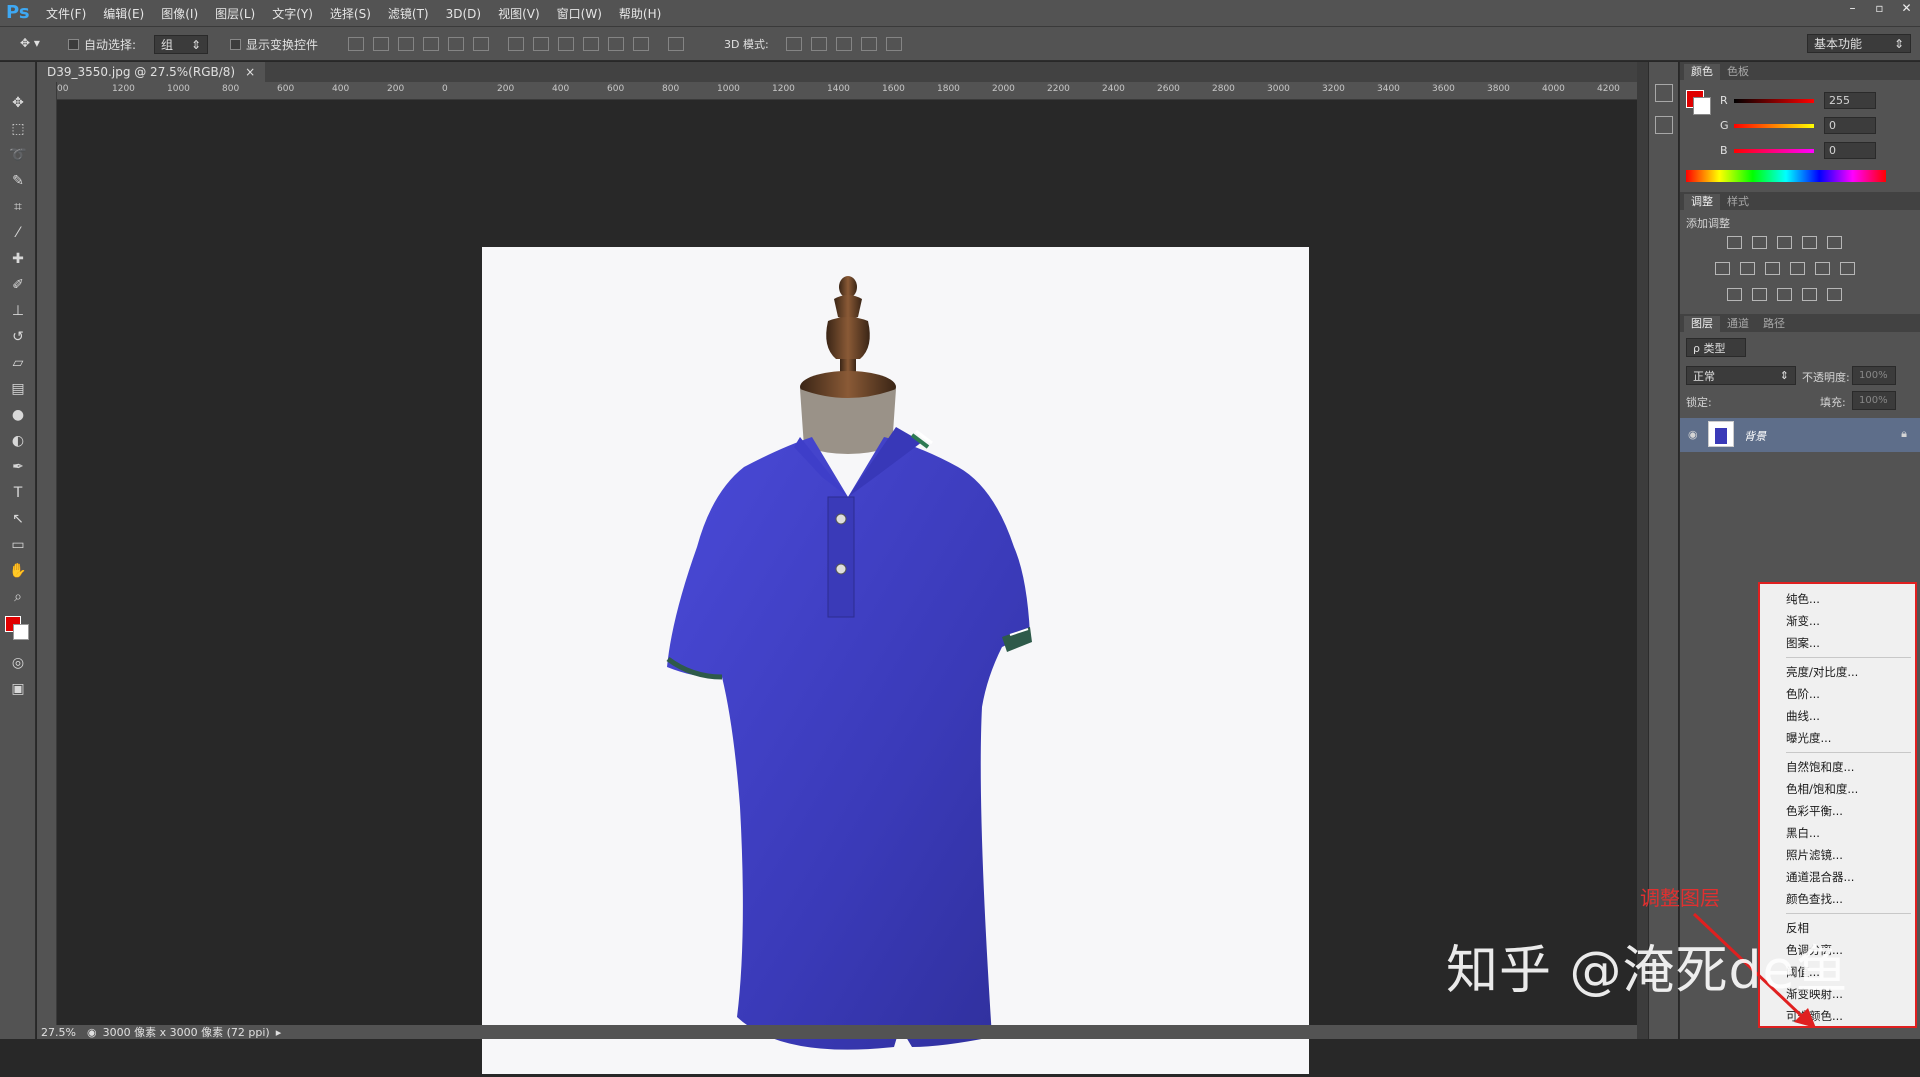  Describe the element at coordinates (18, 415) in the screenshot. I see `blur-tool-icon: ●` at that location.